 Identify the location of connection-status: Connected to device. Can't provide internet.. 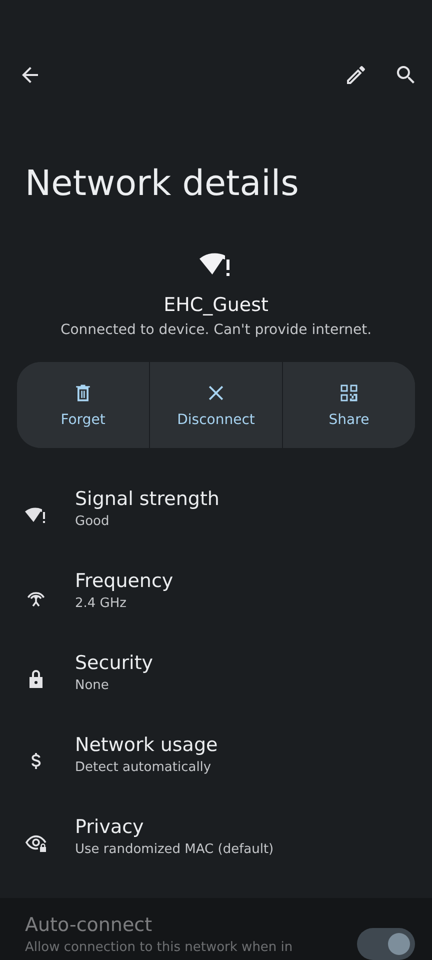
(216, 330).